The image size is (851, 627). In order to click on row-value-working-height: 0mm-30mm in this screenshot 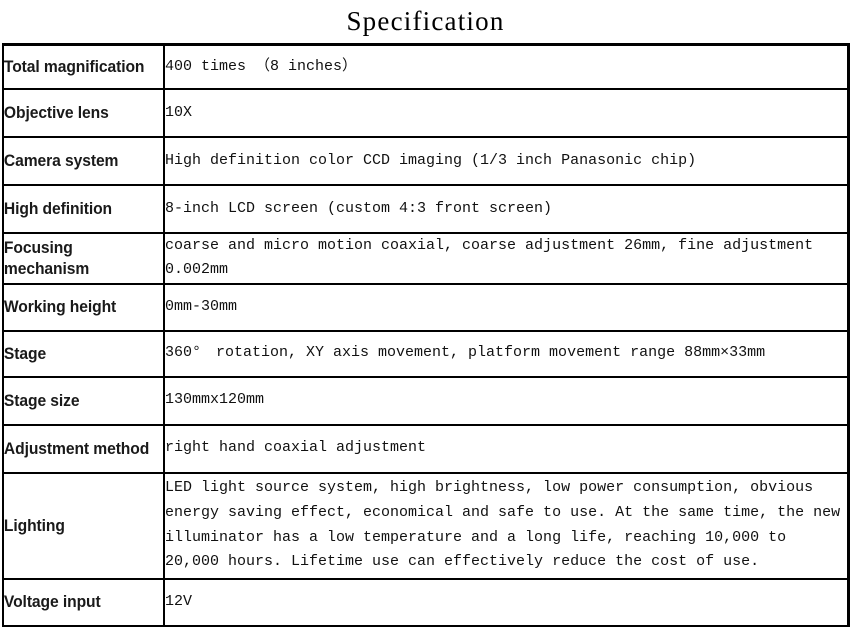, I will do `click(506, 307)`.